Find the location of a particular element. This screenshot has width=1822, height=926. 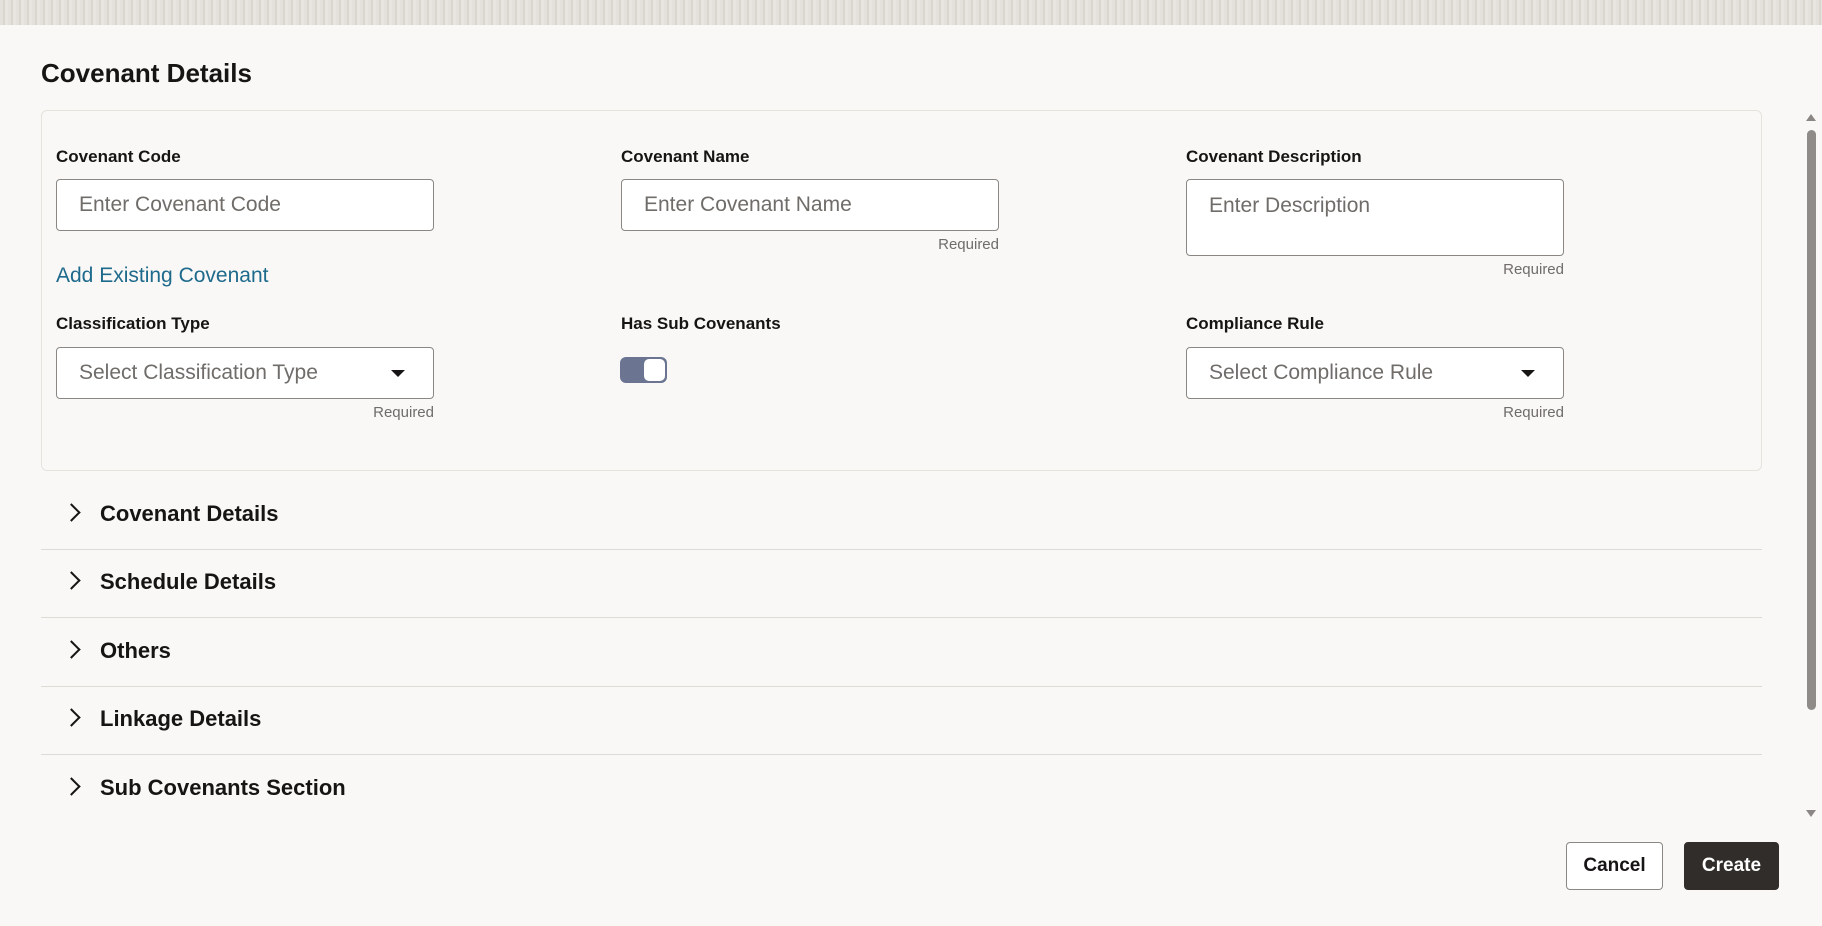

section-covenant-details: Covenant Details is located at coordinates (901, 516).